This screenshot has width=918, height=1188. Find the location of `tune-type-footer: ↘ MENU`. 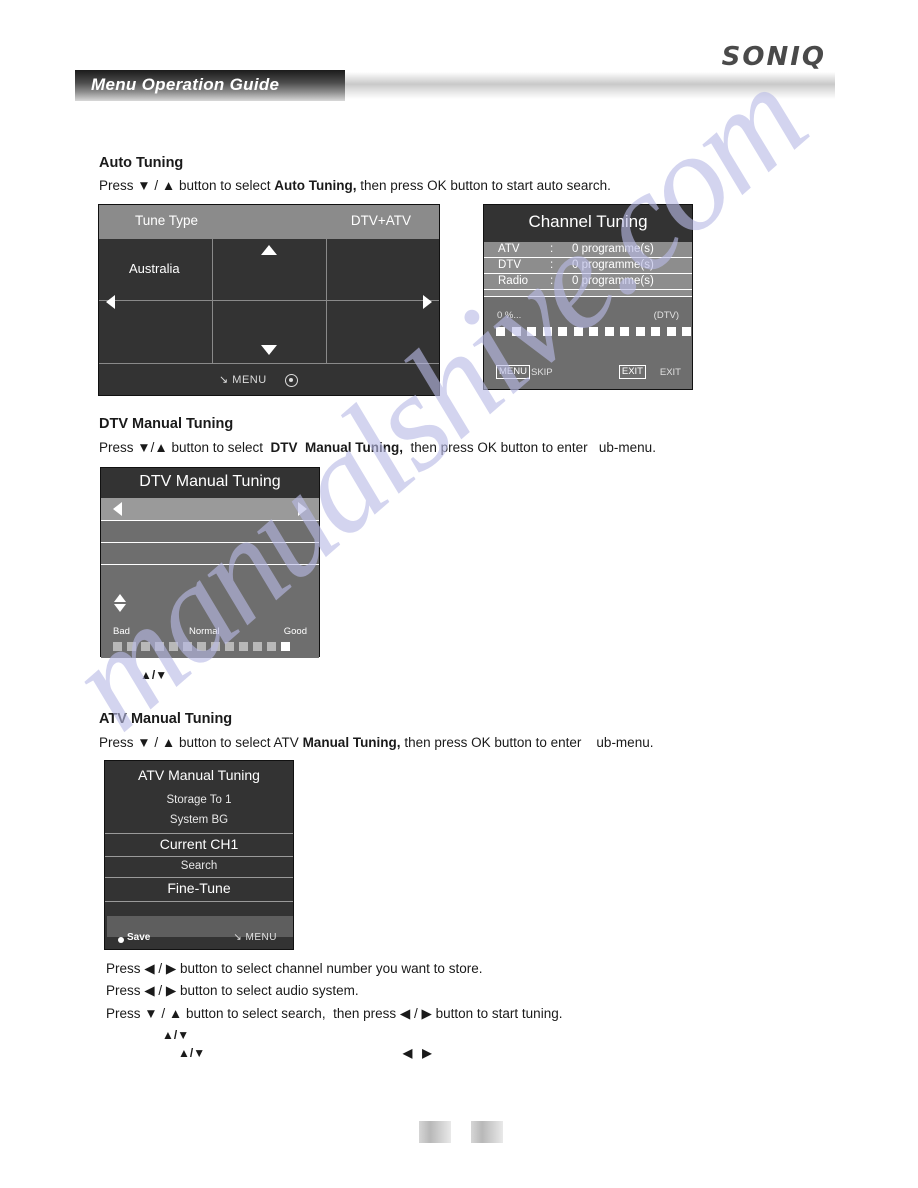

tune-type-footer: ↘ MENU is located at coordinates (269, 379).